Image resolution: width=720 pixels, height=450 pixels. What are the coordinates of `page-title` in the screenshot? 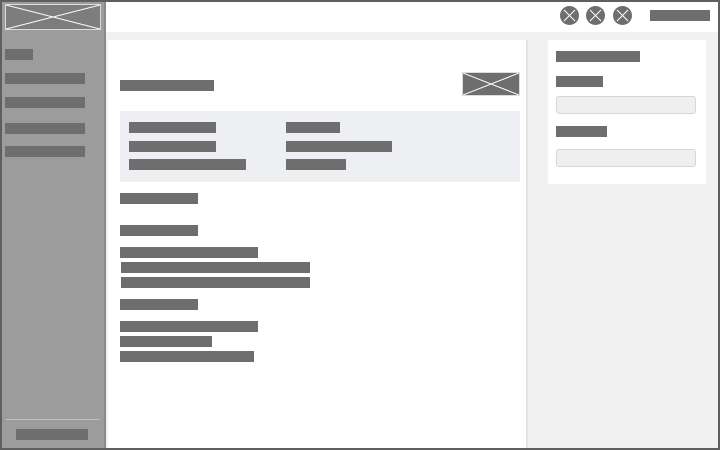 It's located at (167, 85).